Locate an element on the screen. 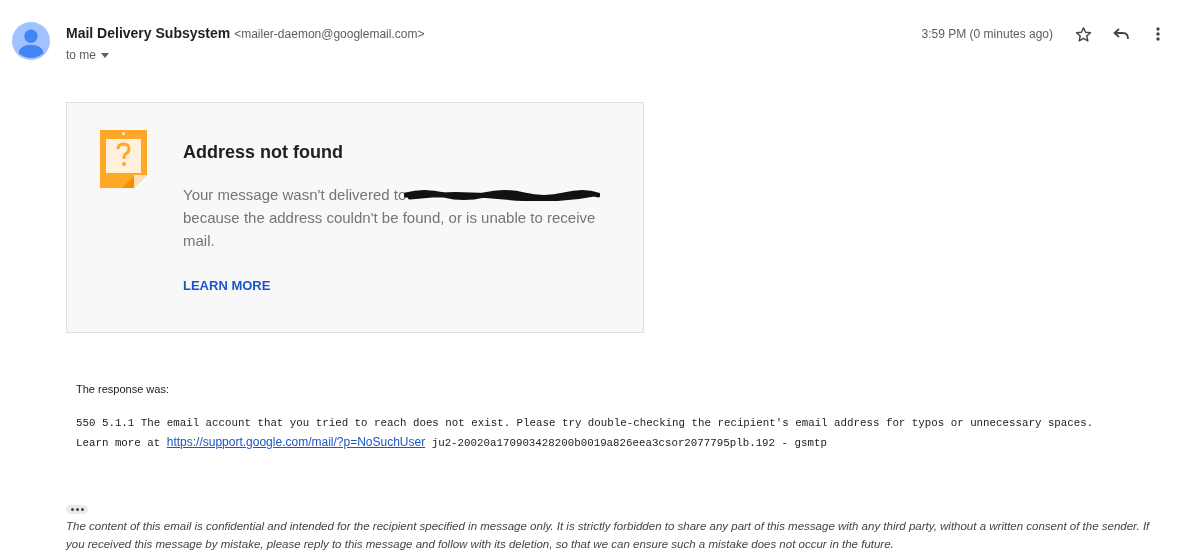  learn-more-link: LEARN MORE is located at coordinates (227, 286).